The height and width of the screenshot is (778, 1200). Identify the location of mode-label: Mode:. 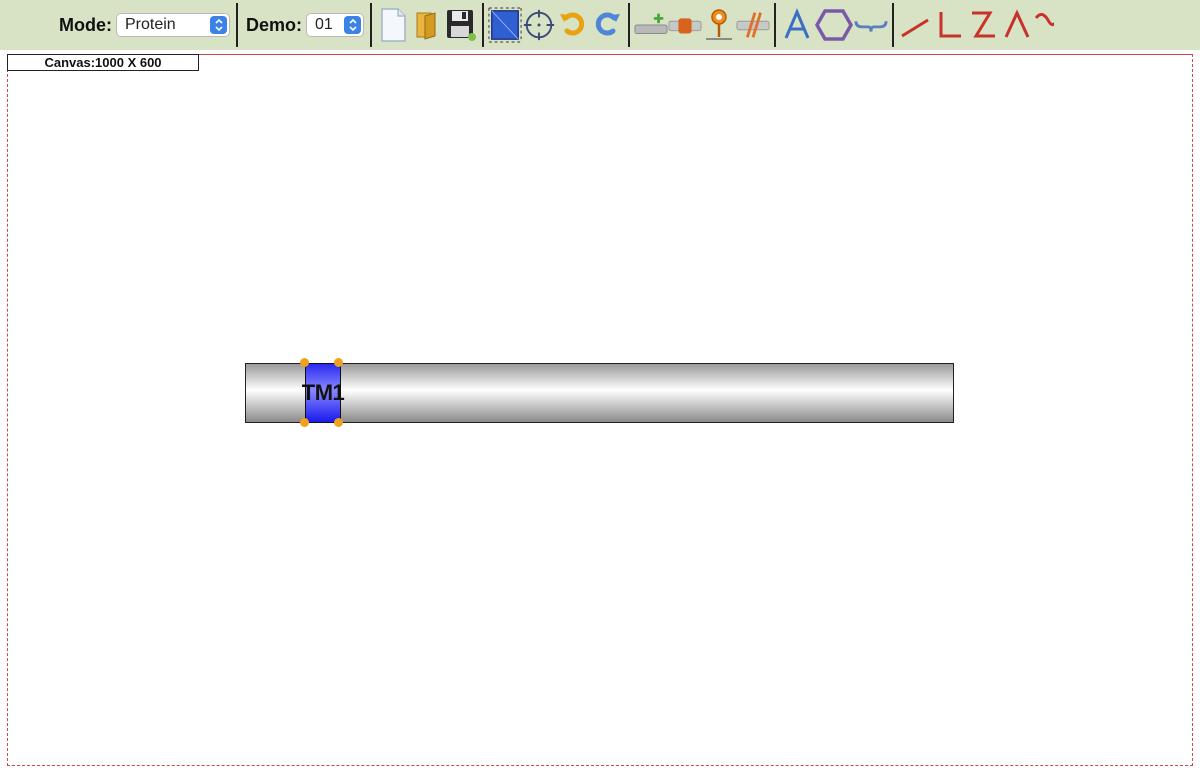
(85, 24).